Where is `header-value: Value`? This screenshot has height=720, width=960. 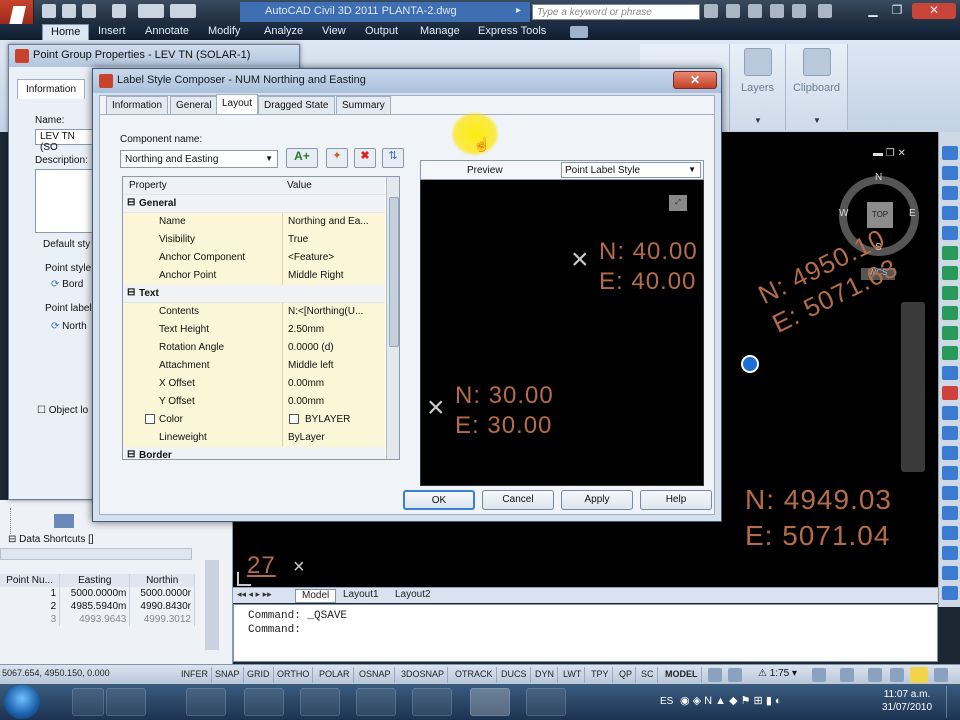 header-value: Value is located at coordinates (299, 185).